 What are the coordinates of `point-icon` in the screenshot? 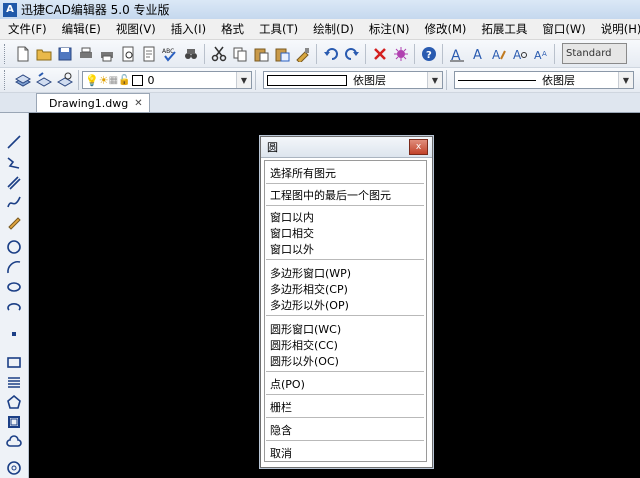 It's located at (14, 334).